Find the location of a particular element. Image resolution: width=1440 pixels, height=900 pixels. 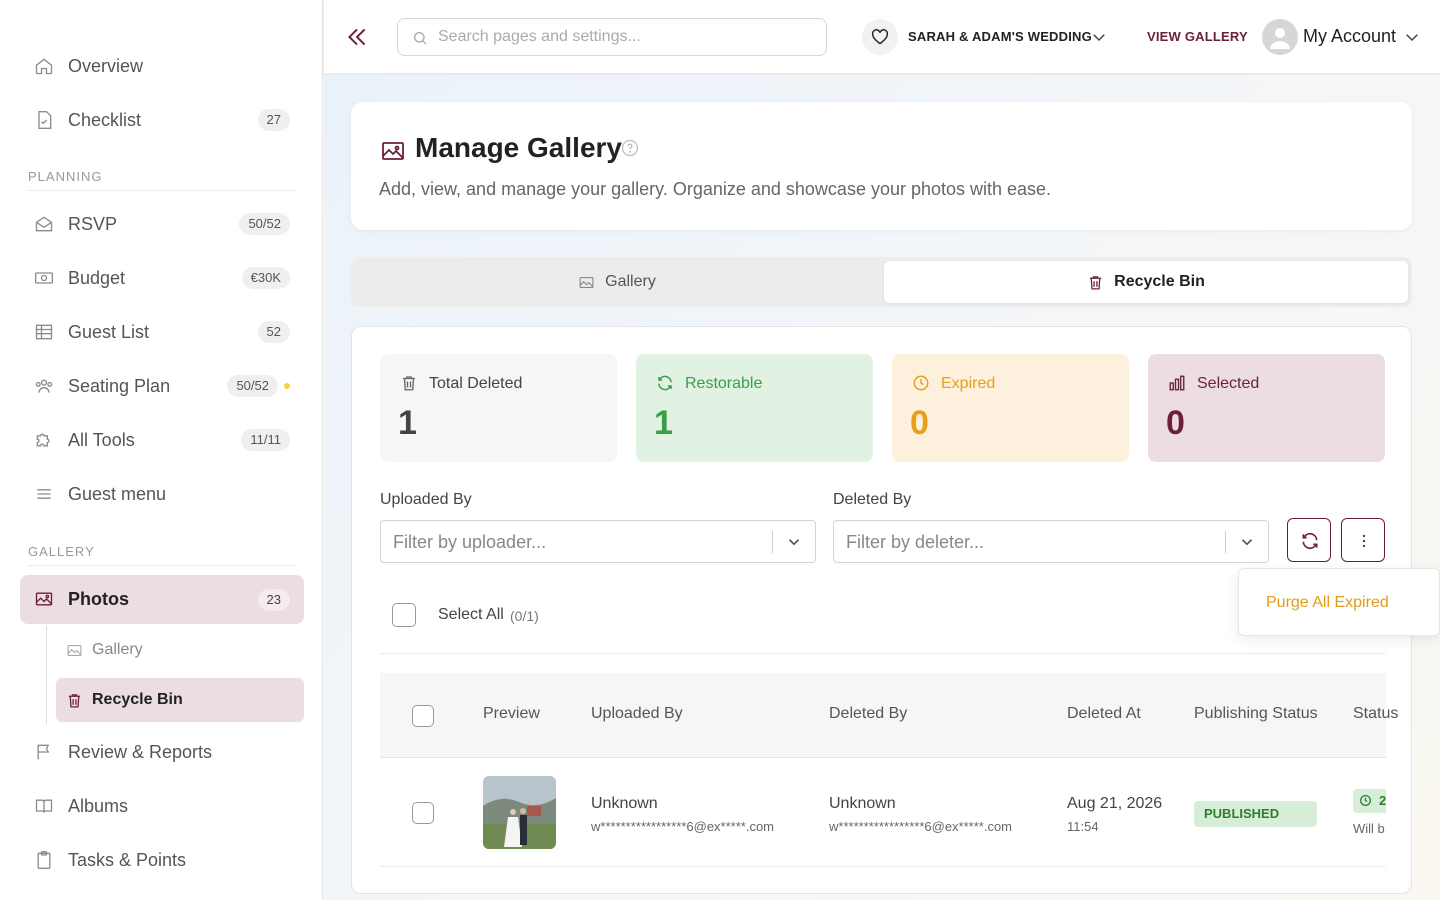

stat-expired: Expired 0 is located at coordinates (1010, 408).